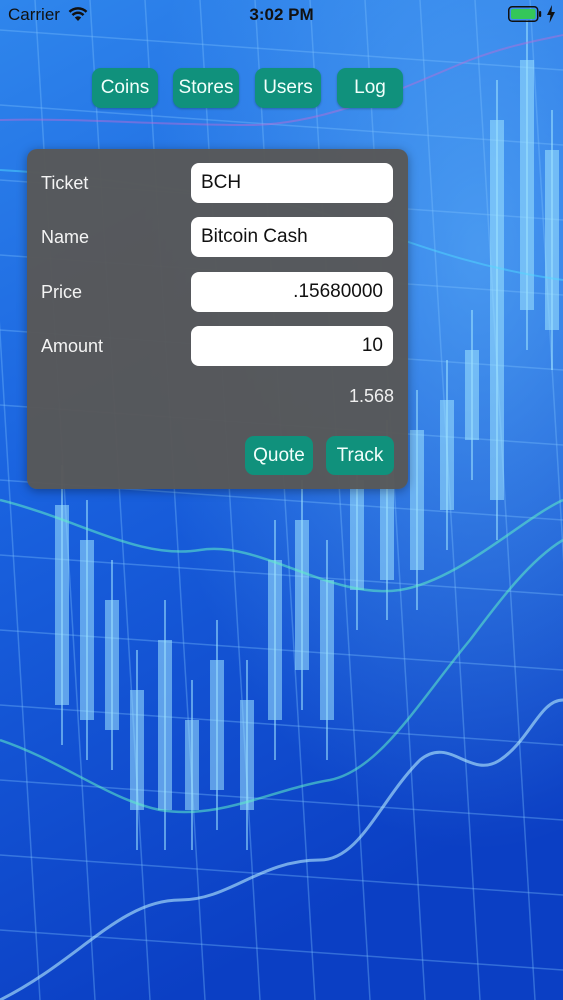  What do you see at coordinates (370, 88) in the screenshot?
I see `log-button: Log` at bounding box center [370, 88].